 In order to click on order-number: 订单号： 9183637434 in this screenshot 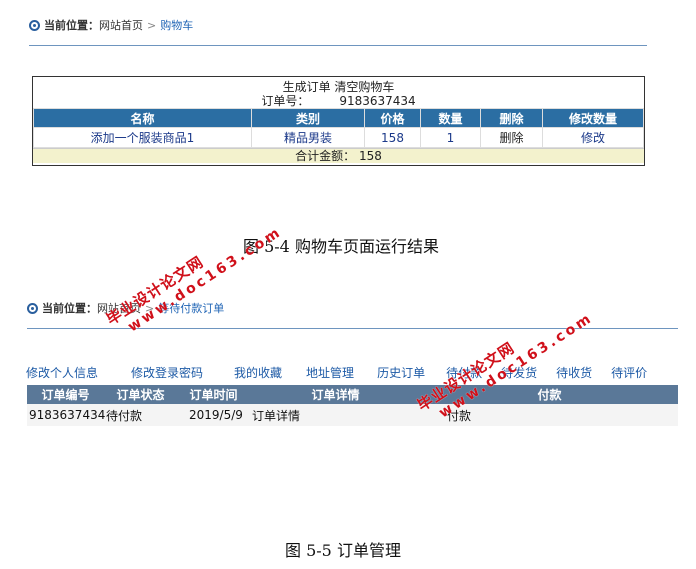, I will do `click(338, 101)`.